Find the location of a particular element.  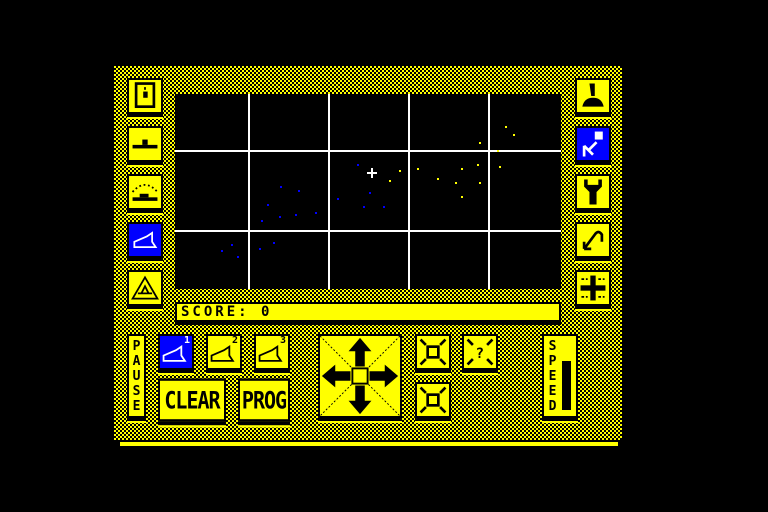

hook-icon is located at coordinates (593, 240).